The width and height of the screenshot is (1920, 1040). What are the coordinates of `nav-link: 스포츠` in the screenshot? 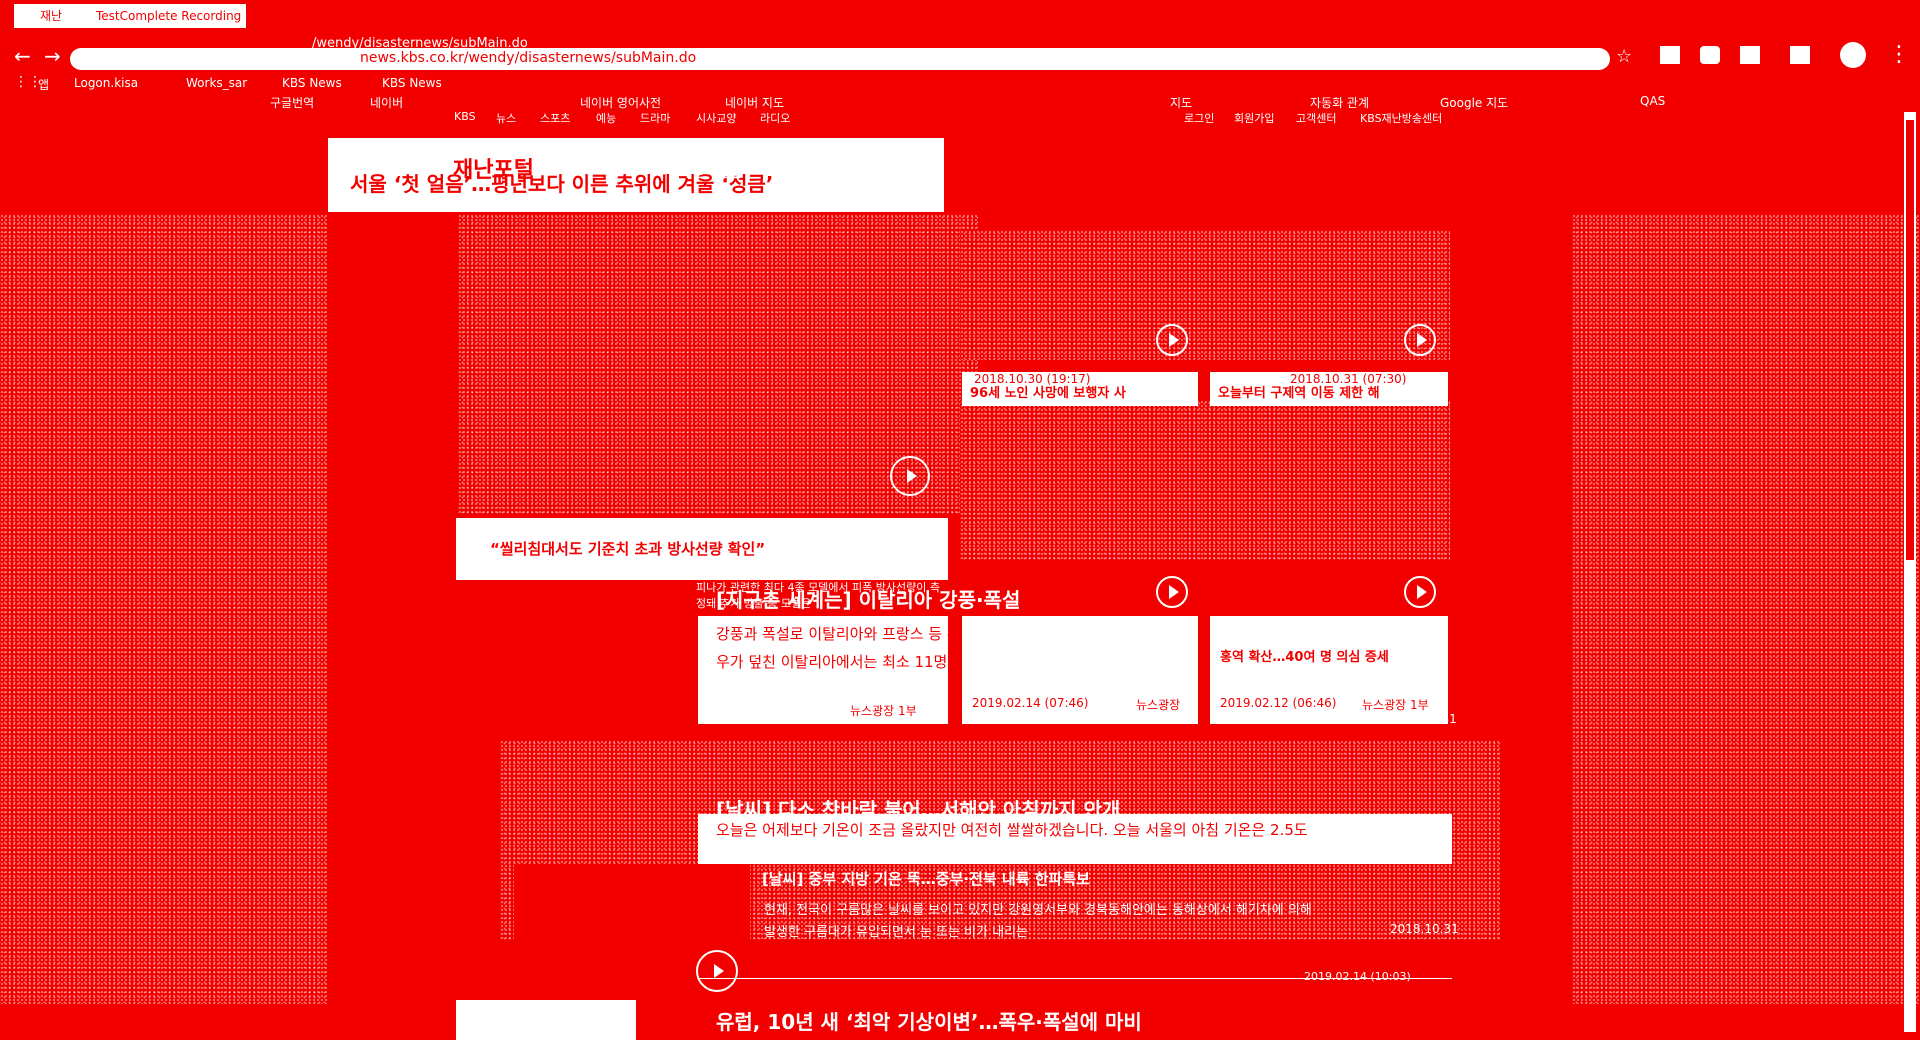 It's located at (555, 118).